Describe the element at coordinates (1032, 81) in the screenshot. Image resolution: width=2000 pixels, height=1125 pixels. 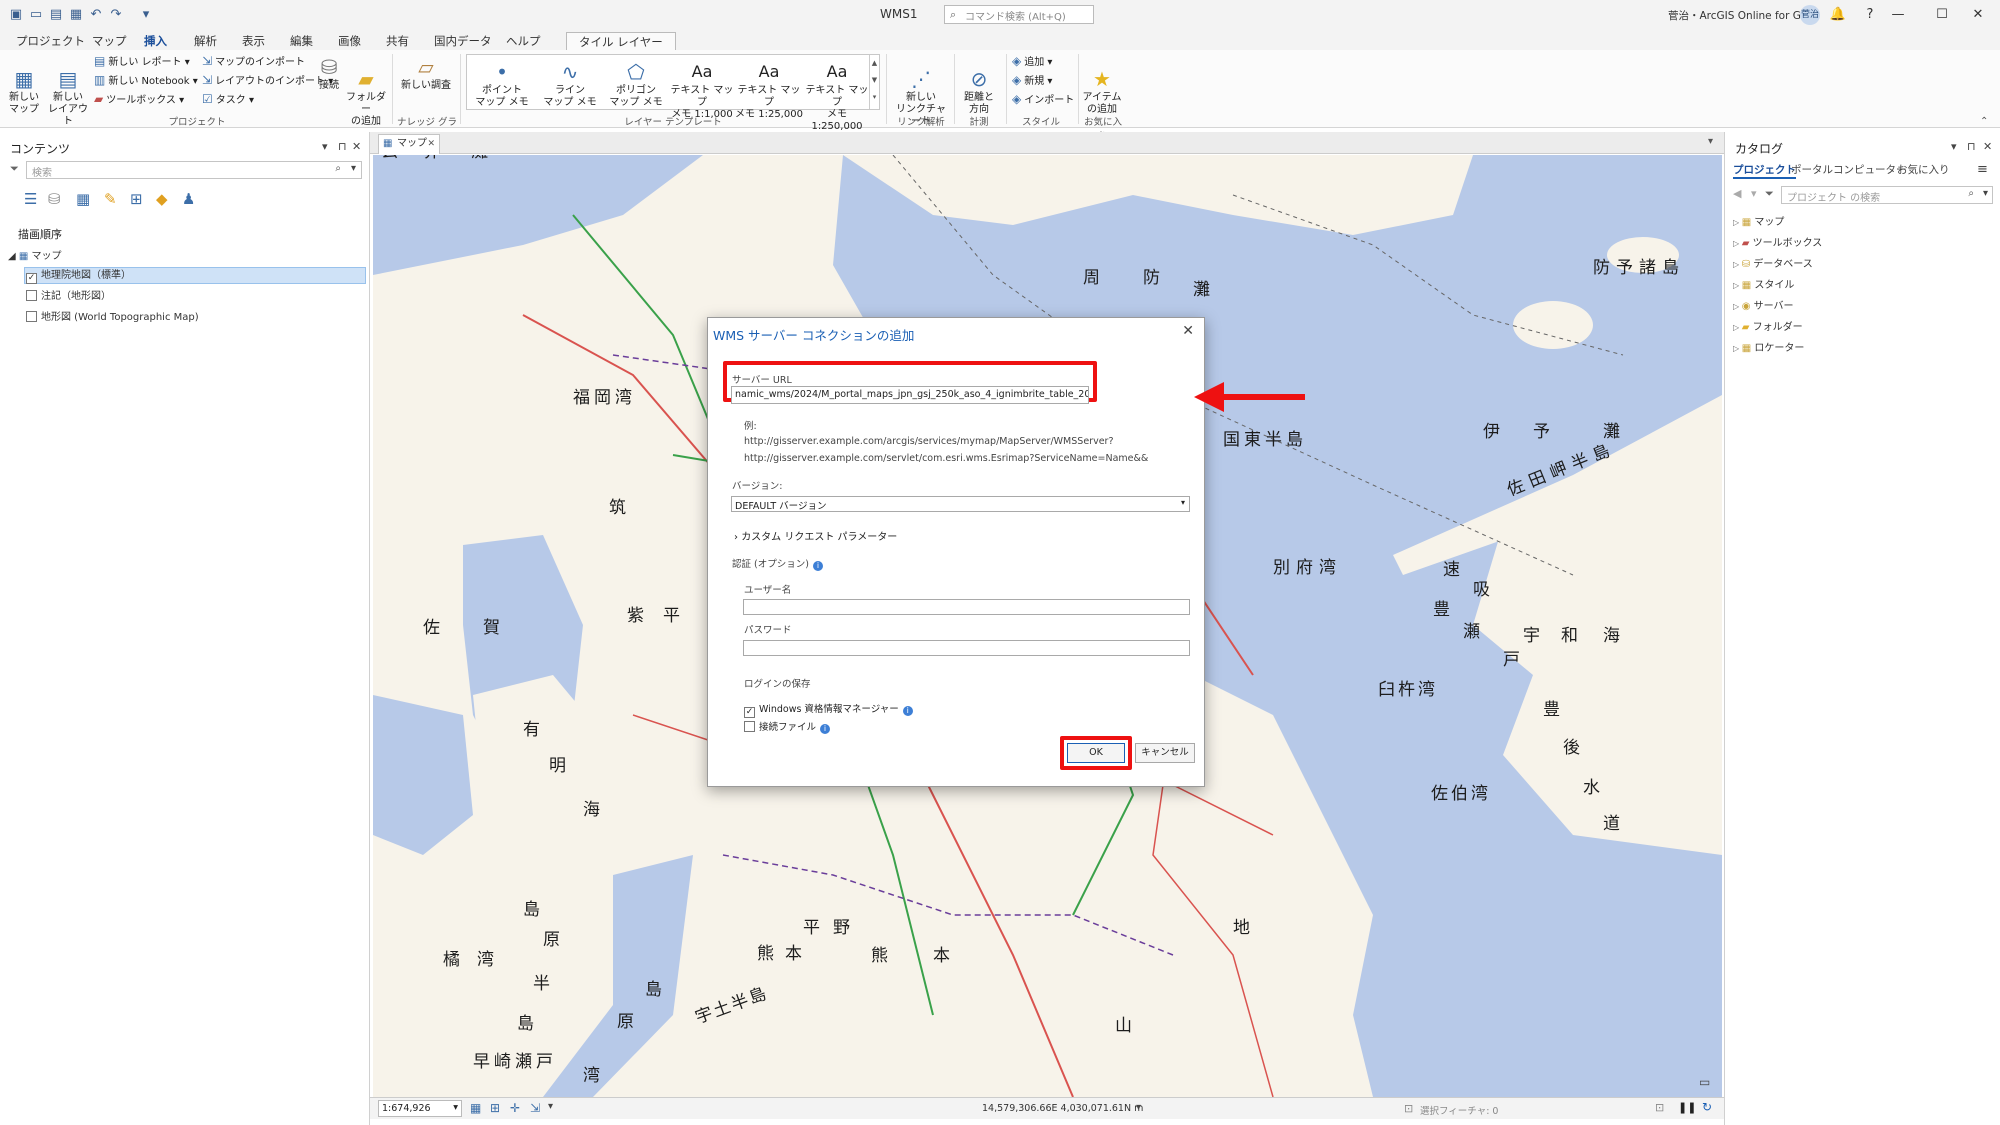
I see `style-new-button: ◈ 新規 ▾` at that location.